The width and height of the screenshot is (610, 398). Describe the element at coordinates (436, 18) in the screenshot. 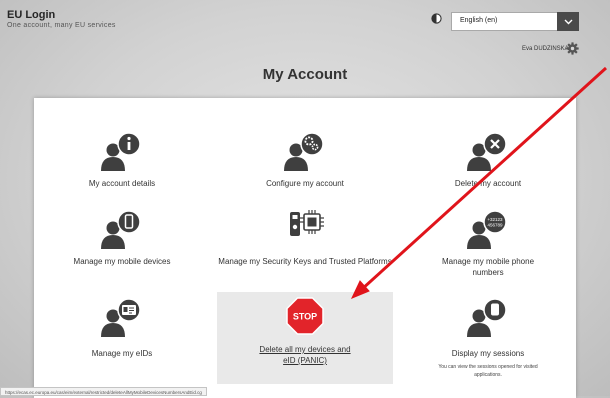

I see `contrast-icon` at that location.